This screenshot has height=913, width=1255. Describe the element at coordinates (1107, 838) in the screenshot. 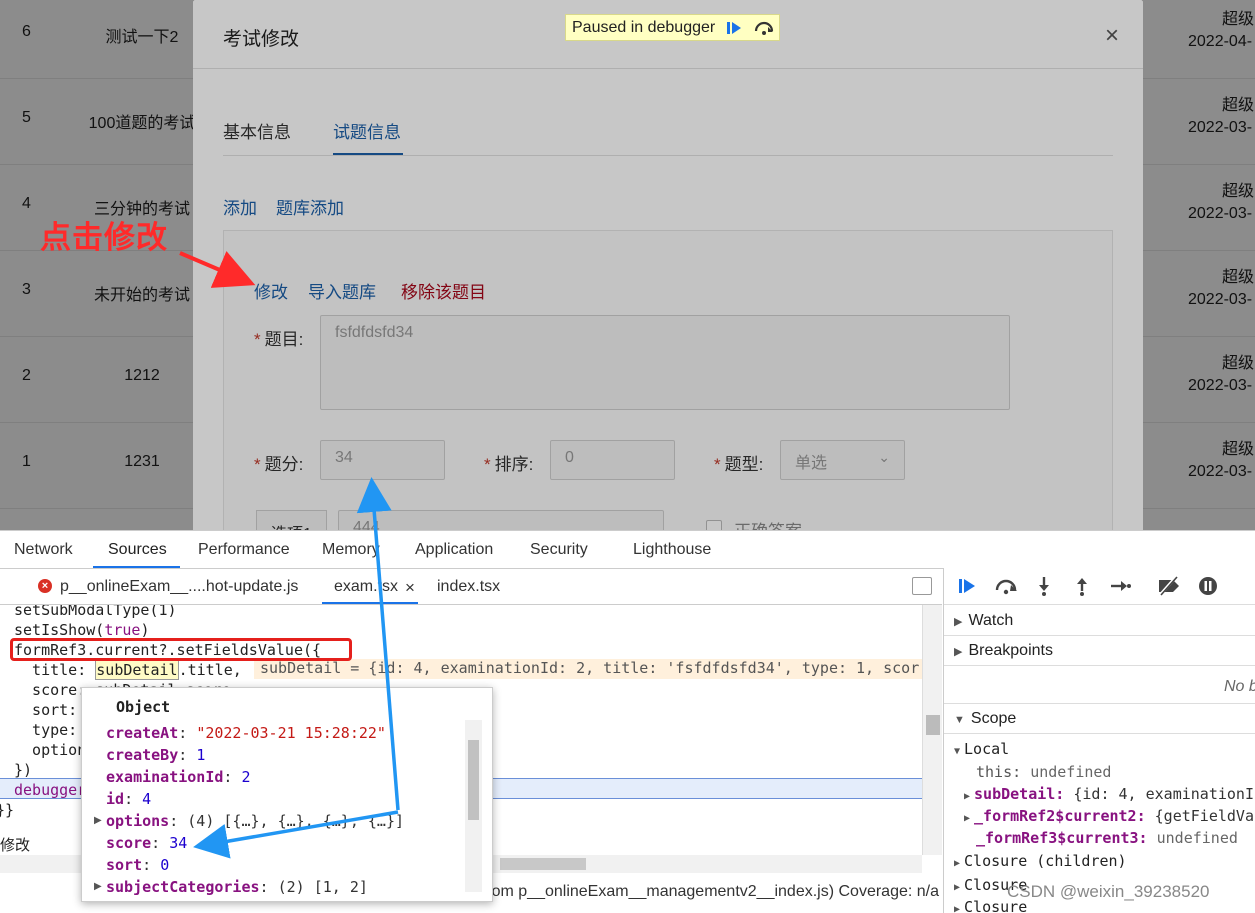

I see `scope-formref3: _formRef3$current3: undefined` at that location.